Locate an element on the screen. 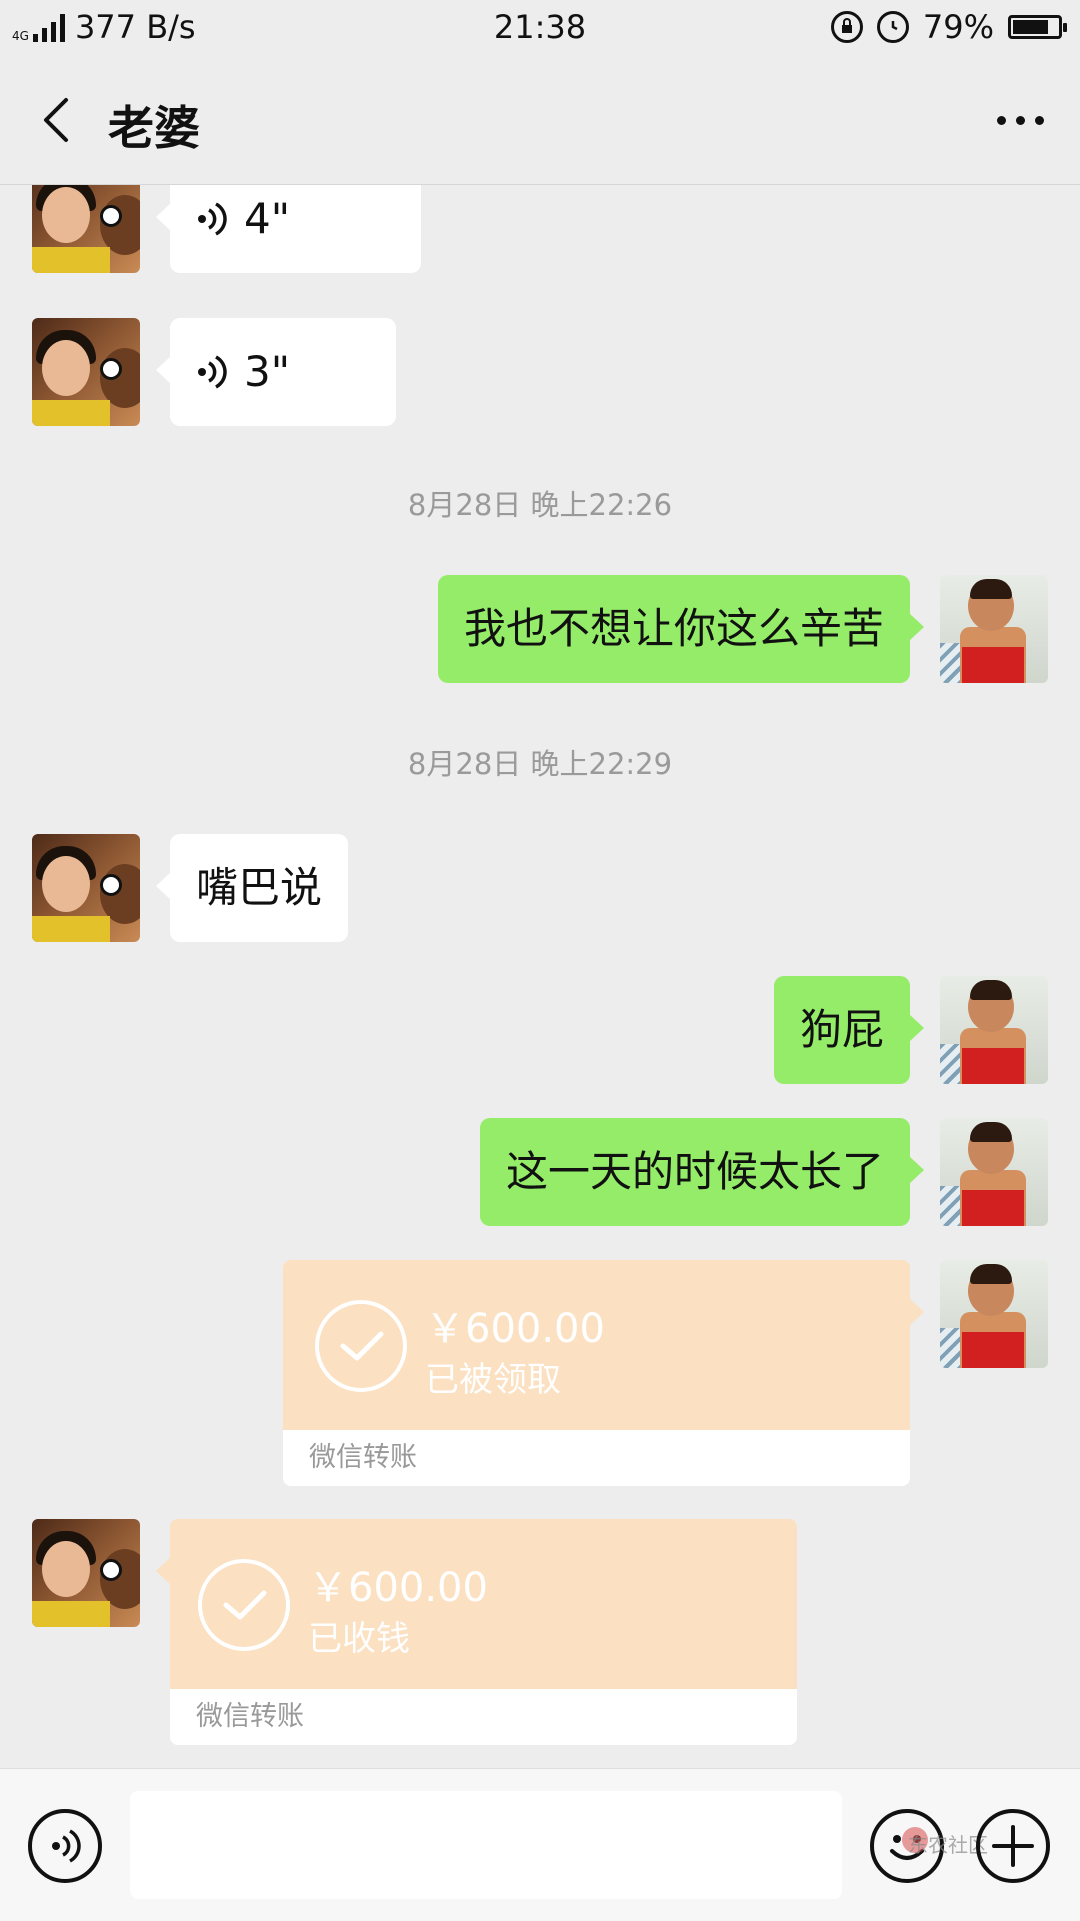 This screenshot has height=1921, width=1080. voice-input-icon is located at coordinates (65, 1846).